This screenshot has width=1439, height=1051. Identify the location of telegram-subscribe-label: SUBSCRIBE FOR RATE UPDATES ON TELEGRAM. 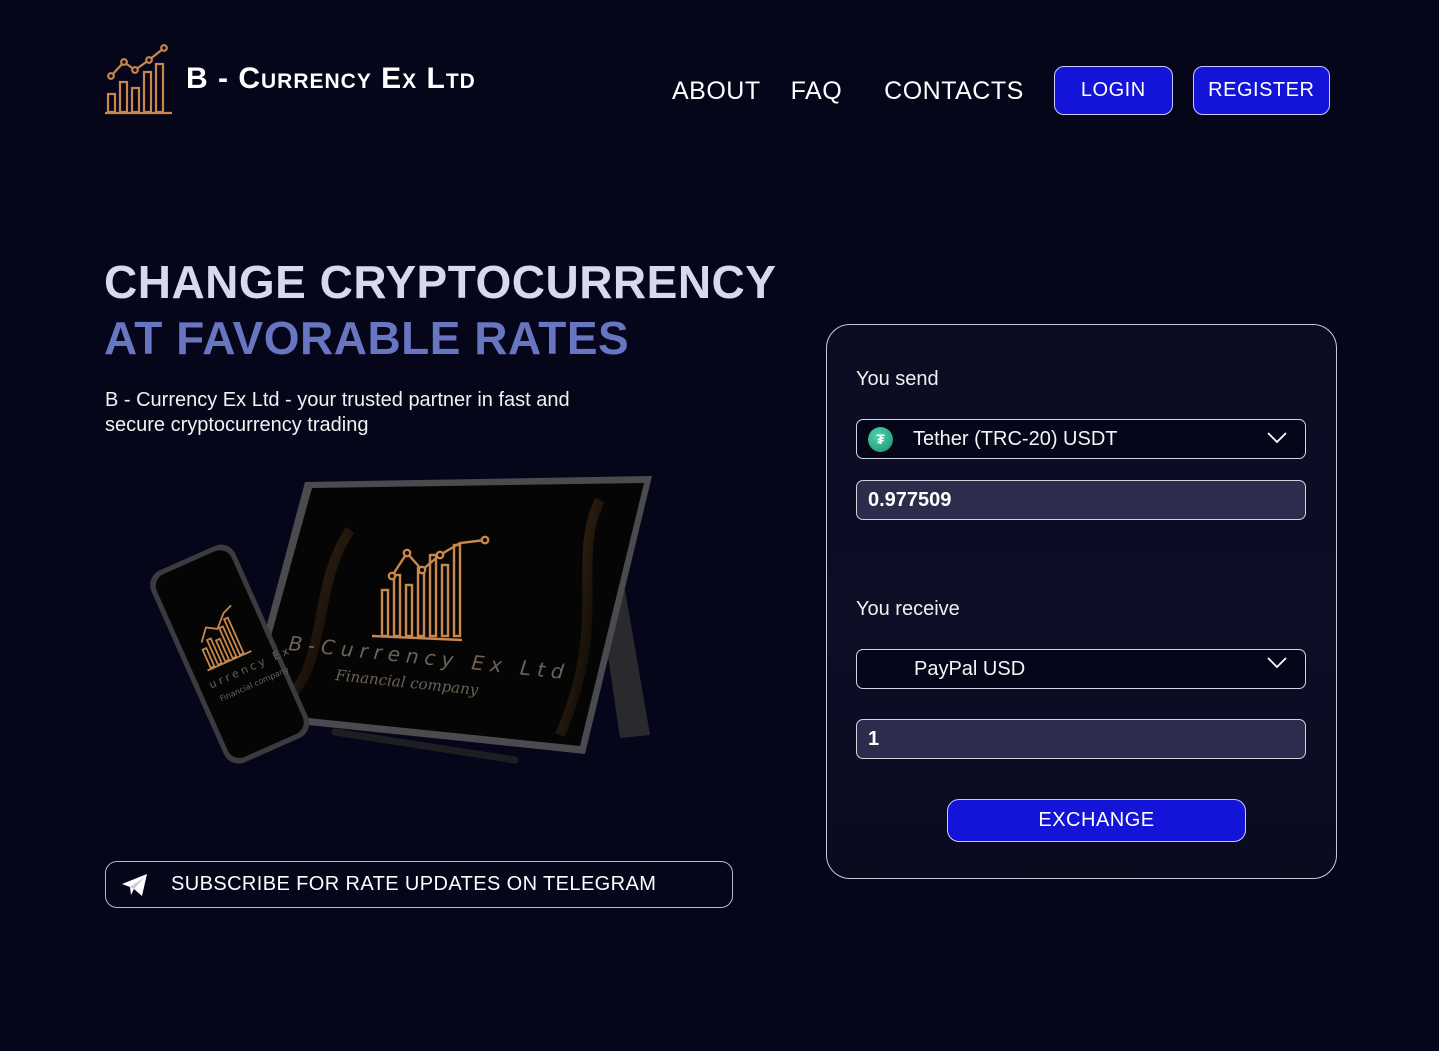
(414, 884).